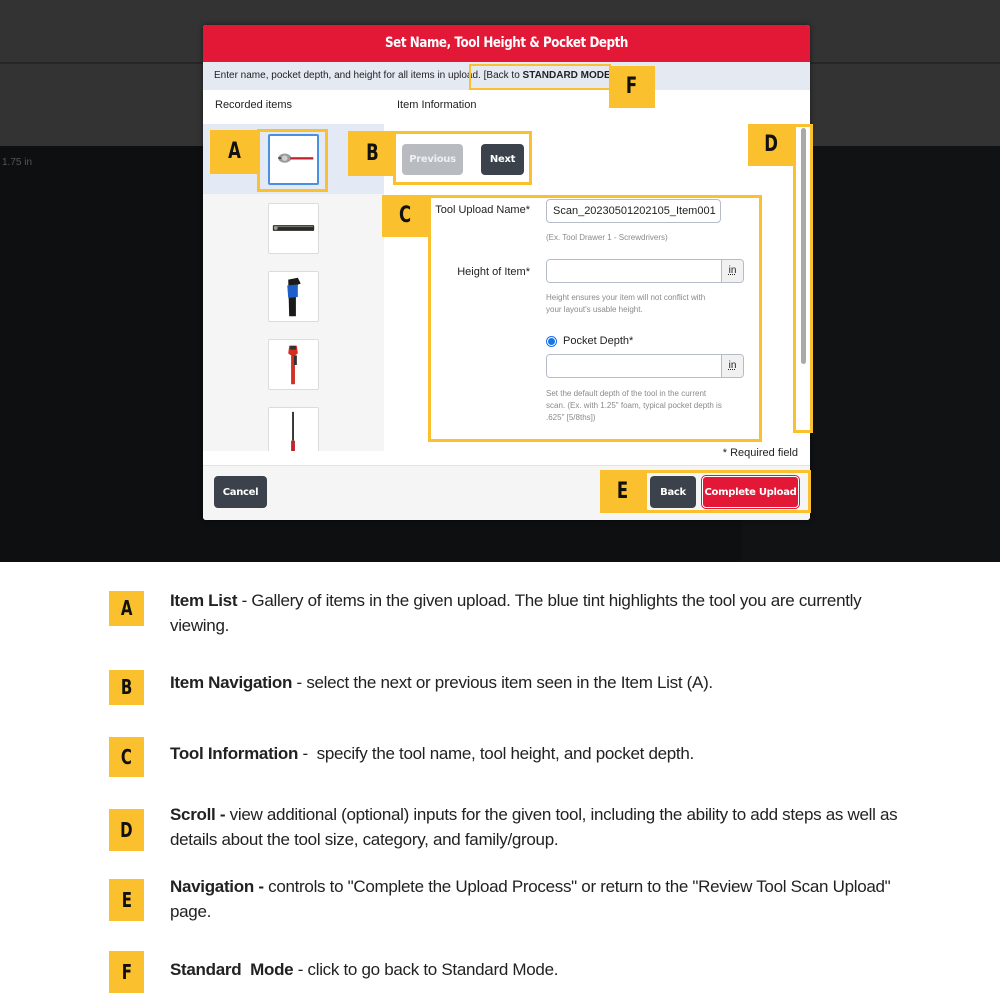 The height and width of the screenshot is (1008, 1000). Describe the element at coordinates (607, 237) in the screenshot. I see `tool-upload-name-help: (Ex. Tool Drawer 1 - Screwdrivers)` at that location.